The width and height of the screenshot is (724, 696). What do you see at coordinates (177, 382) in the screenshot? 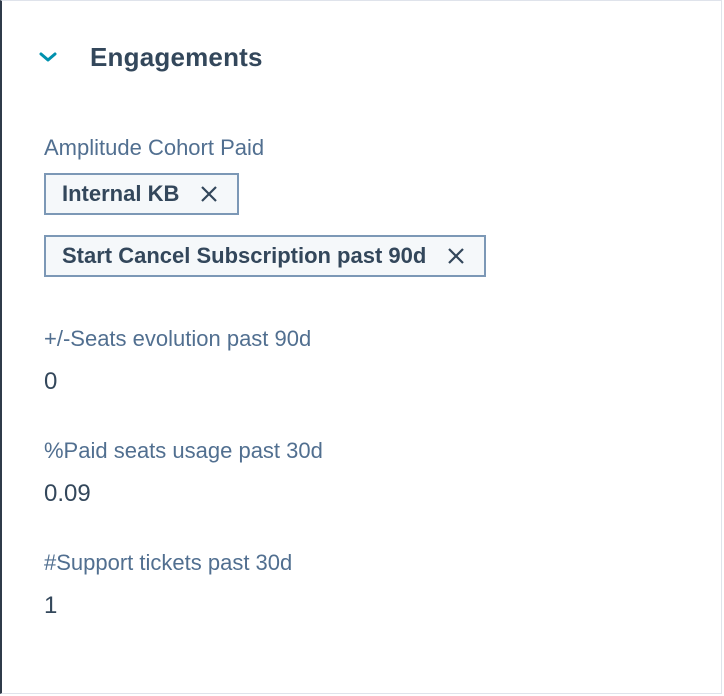
I see `seats-evolution-value: 0` at bounding box center [177, 382].